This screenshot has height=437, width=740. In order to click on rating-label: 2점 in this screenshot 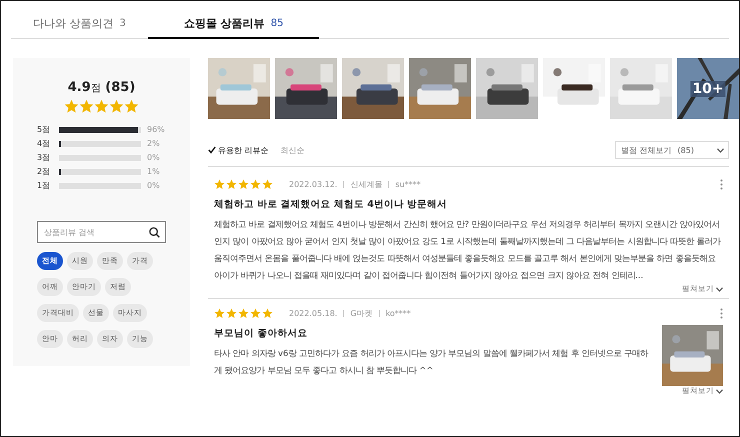, I will do `click(44, 171)`.